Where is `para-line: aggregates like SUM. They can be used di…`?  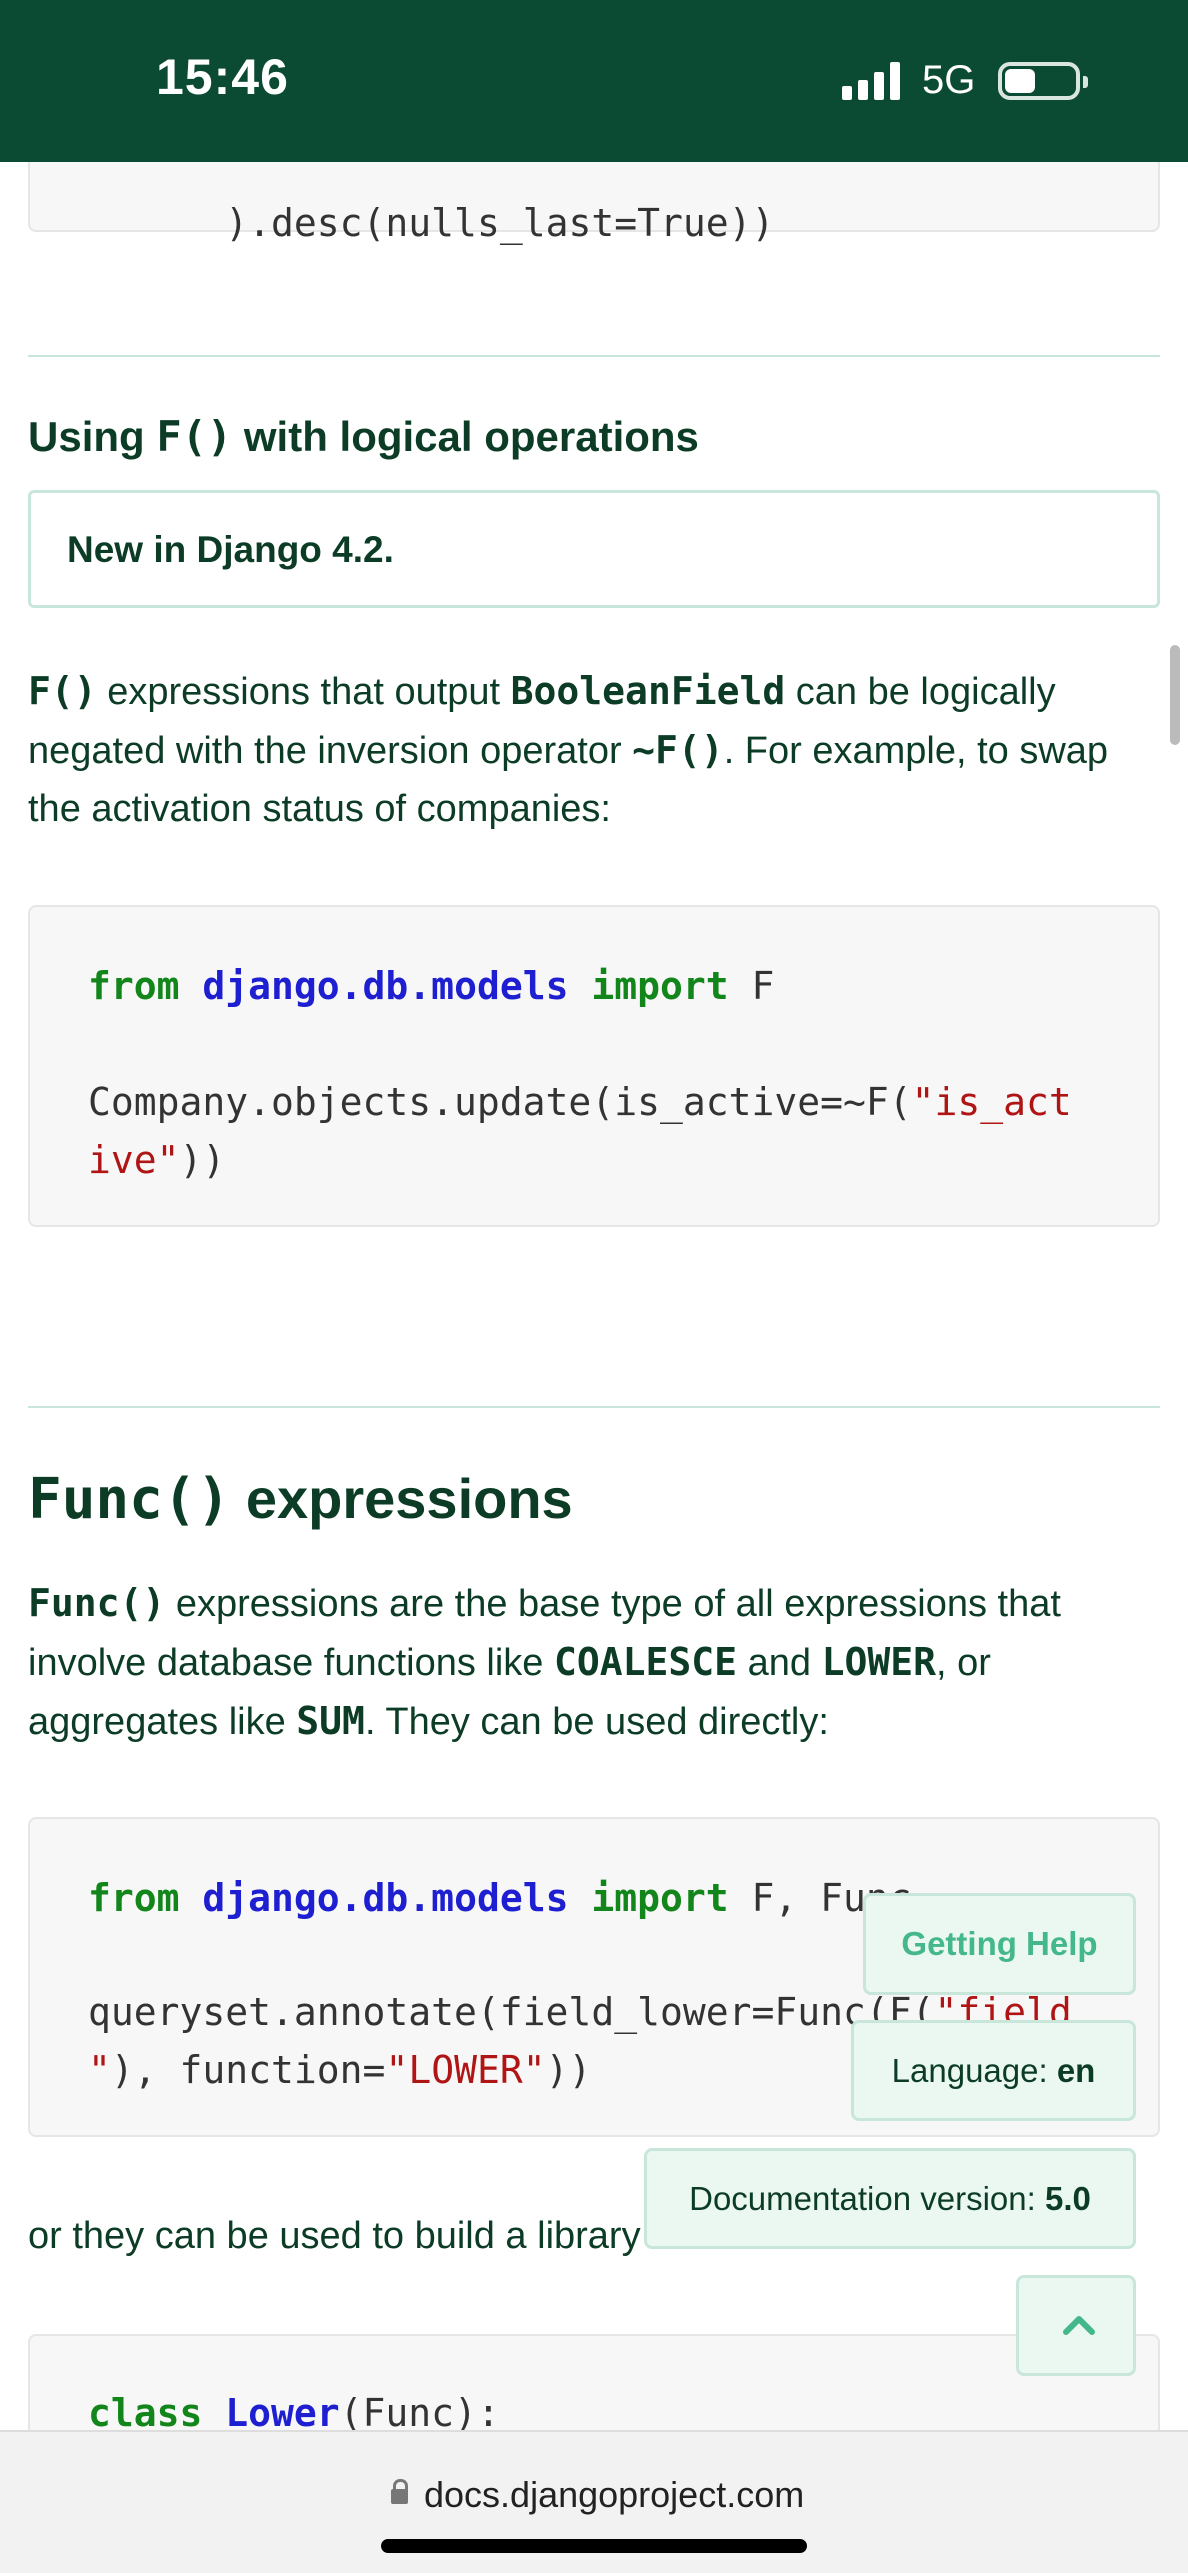
para-line: aggregates like SUM. They can be used di… is located at coordinates (428, 1721).